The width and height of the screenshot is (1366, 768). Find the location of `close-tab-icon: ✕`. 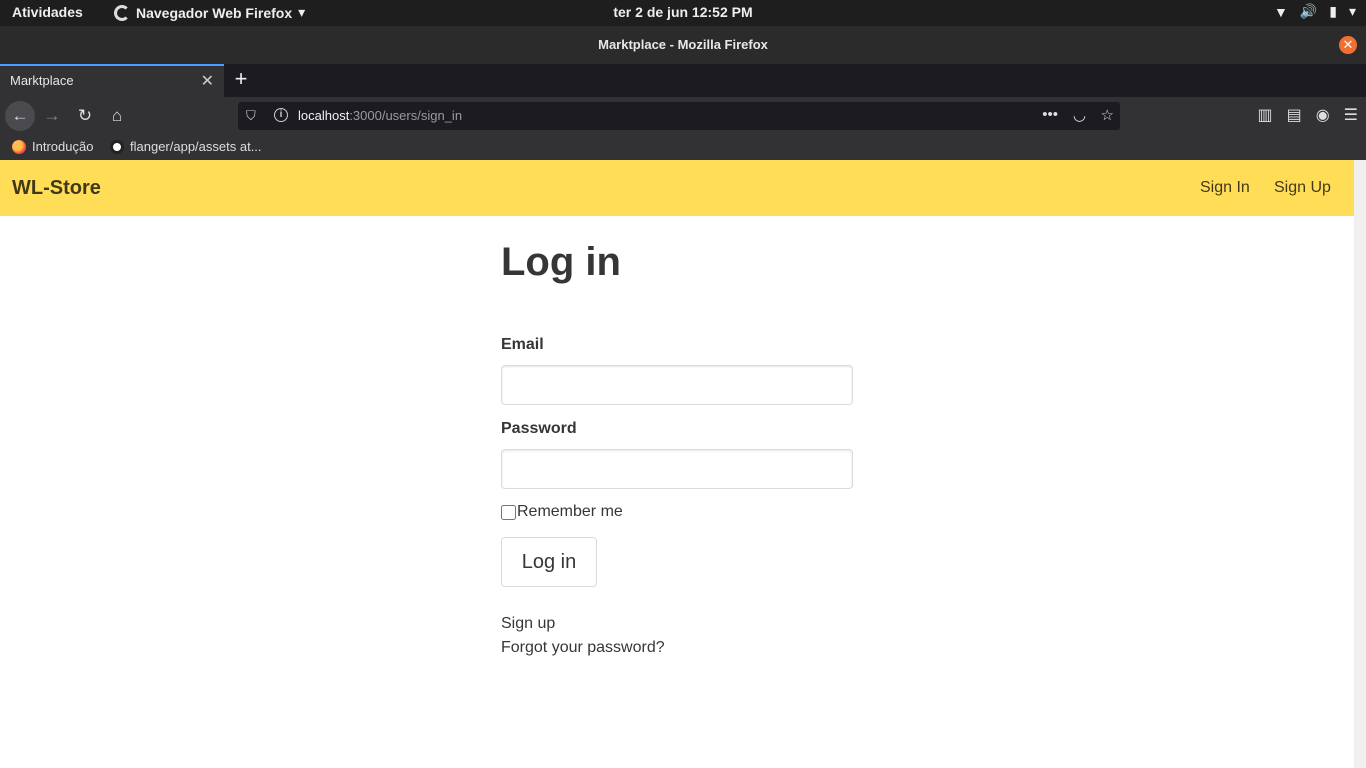

close-tab-icon: ✕ is located at coordinates (207, 81).